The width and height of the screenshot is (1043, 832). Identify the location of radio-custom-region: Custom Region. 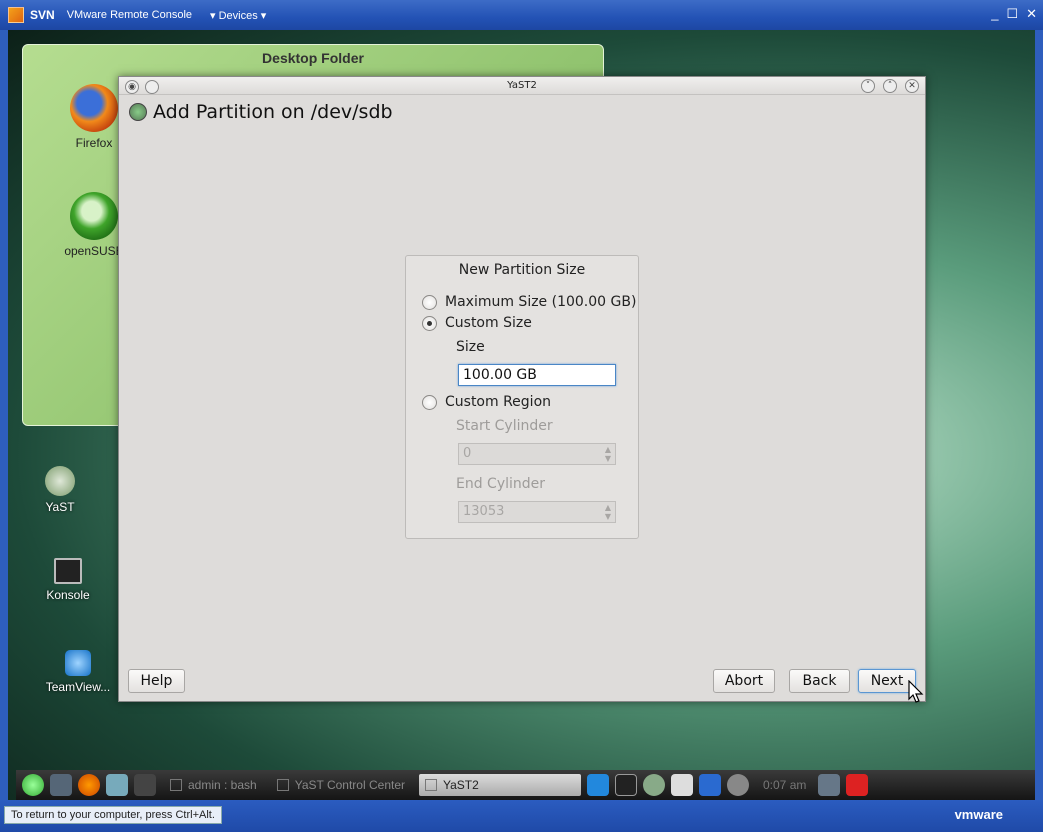
(486, 402).